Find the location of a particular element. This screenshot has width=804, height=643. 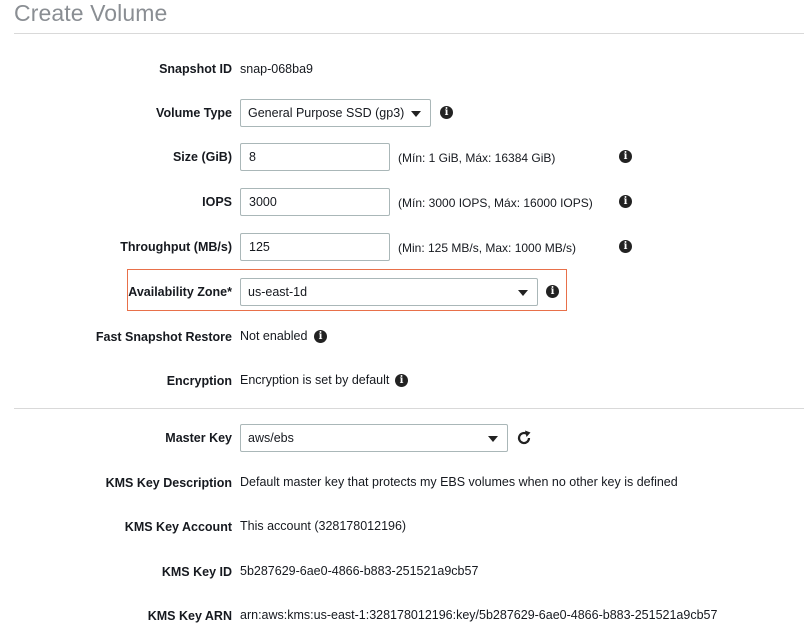

fast-snapshot-restore-value: Not enabled is located at coordinates (274, 336).